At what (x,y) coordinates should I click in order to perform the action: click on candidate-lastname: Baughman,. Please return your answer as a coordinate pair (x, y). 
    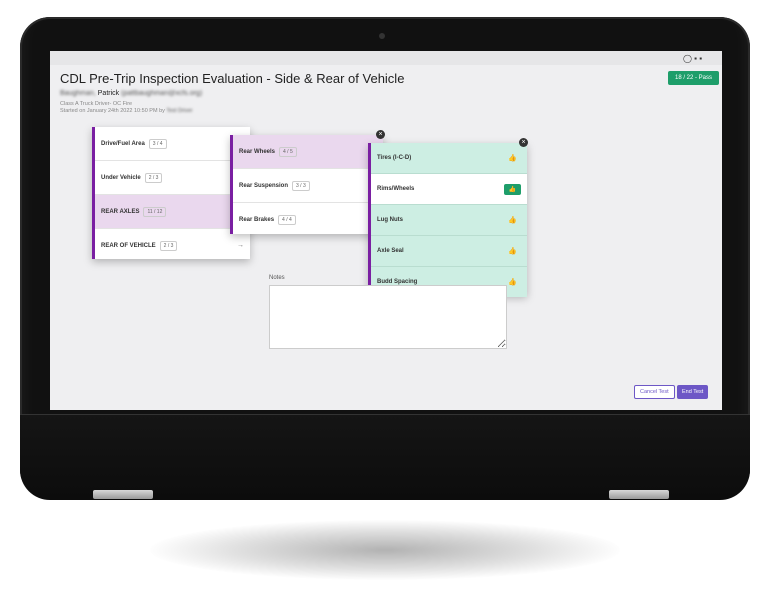
    Looking at the image, I should click on (78, 93).